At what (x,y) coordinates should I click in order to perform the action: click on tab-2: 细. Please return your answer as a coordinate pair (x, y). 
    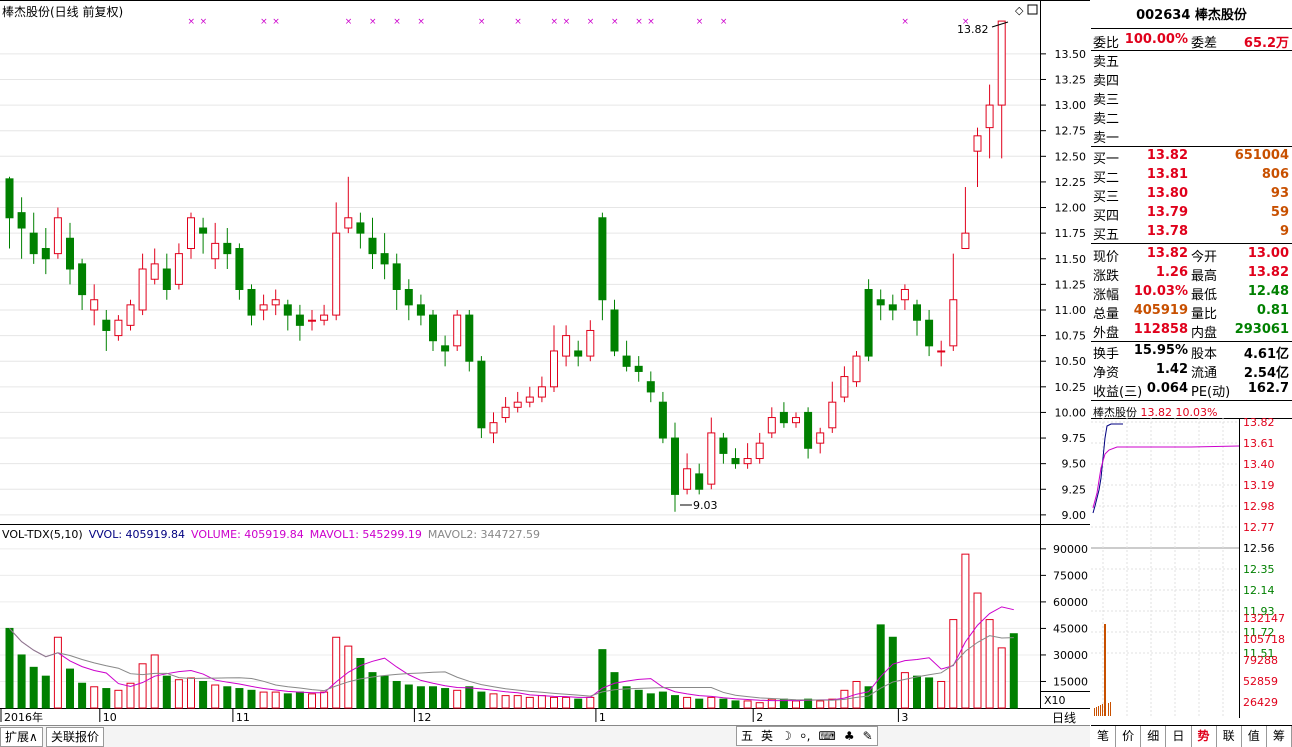
    Looking at the image, I should click on (1154, 736).